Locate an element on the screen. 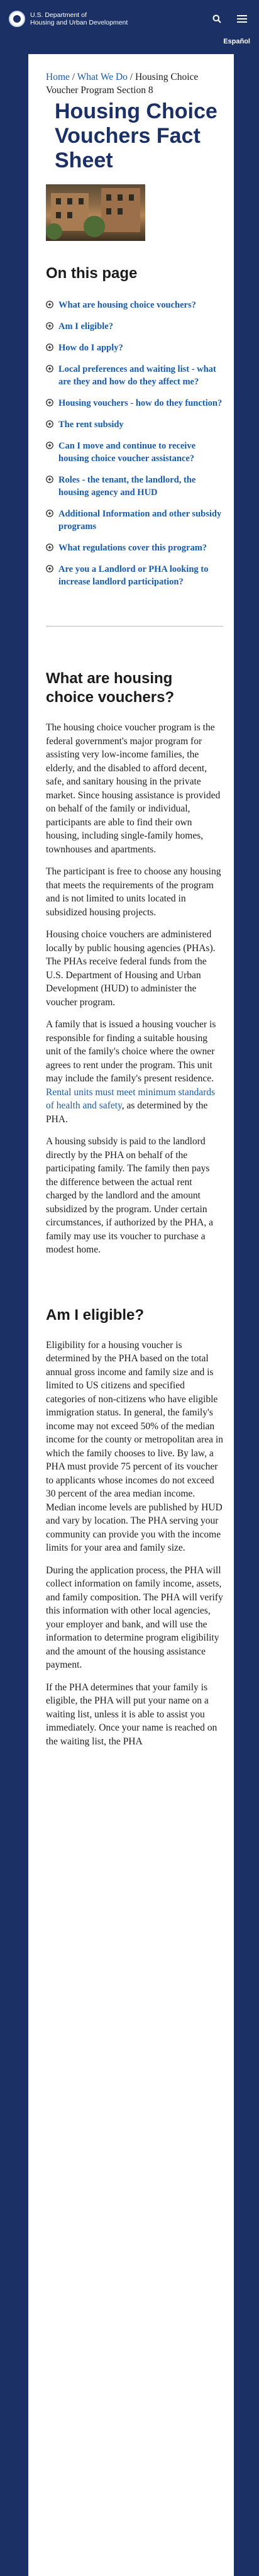  toc-link: How do I apply? is located at coordinates (90, 348).